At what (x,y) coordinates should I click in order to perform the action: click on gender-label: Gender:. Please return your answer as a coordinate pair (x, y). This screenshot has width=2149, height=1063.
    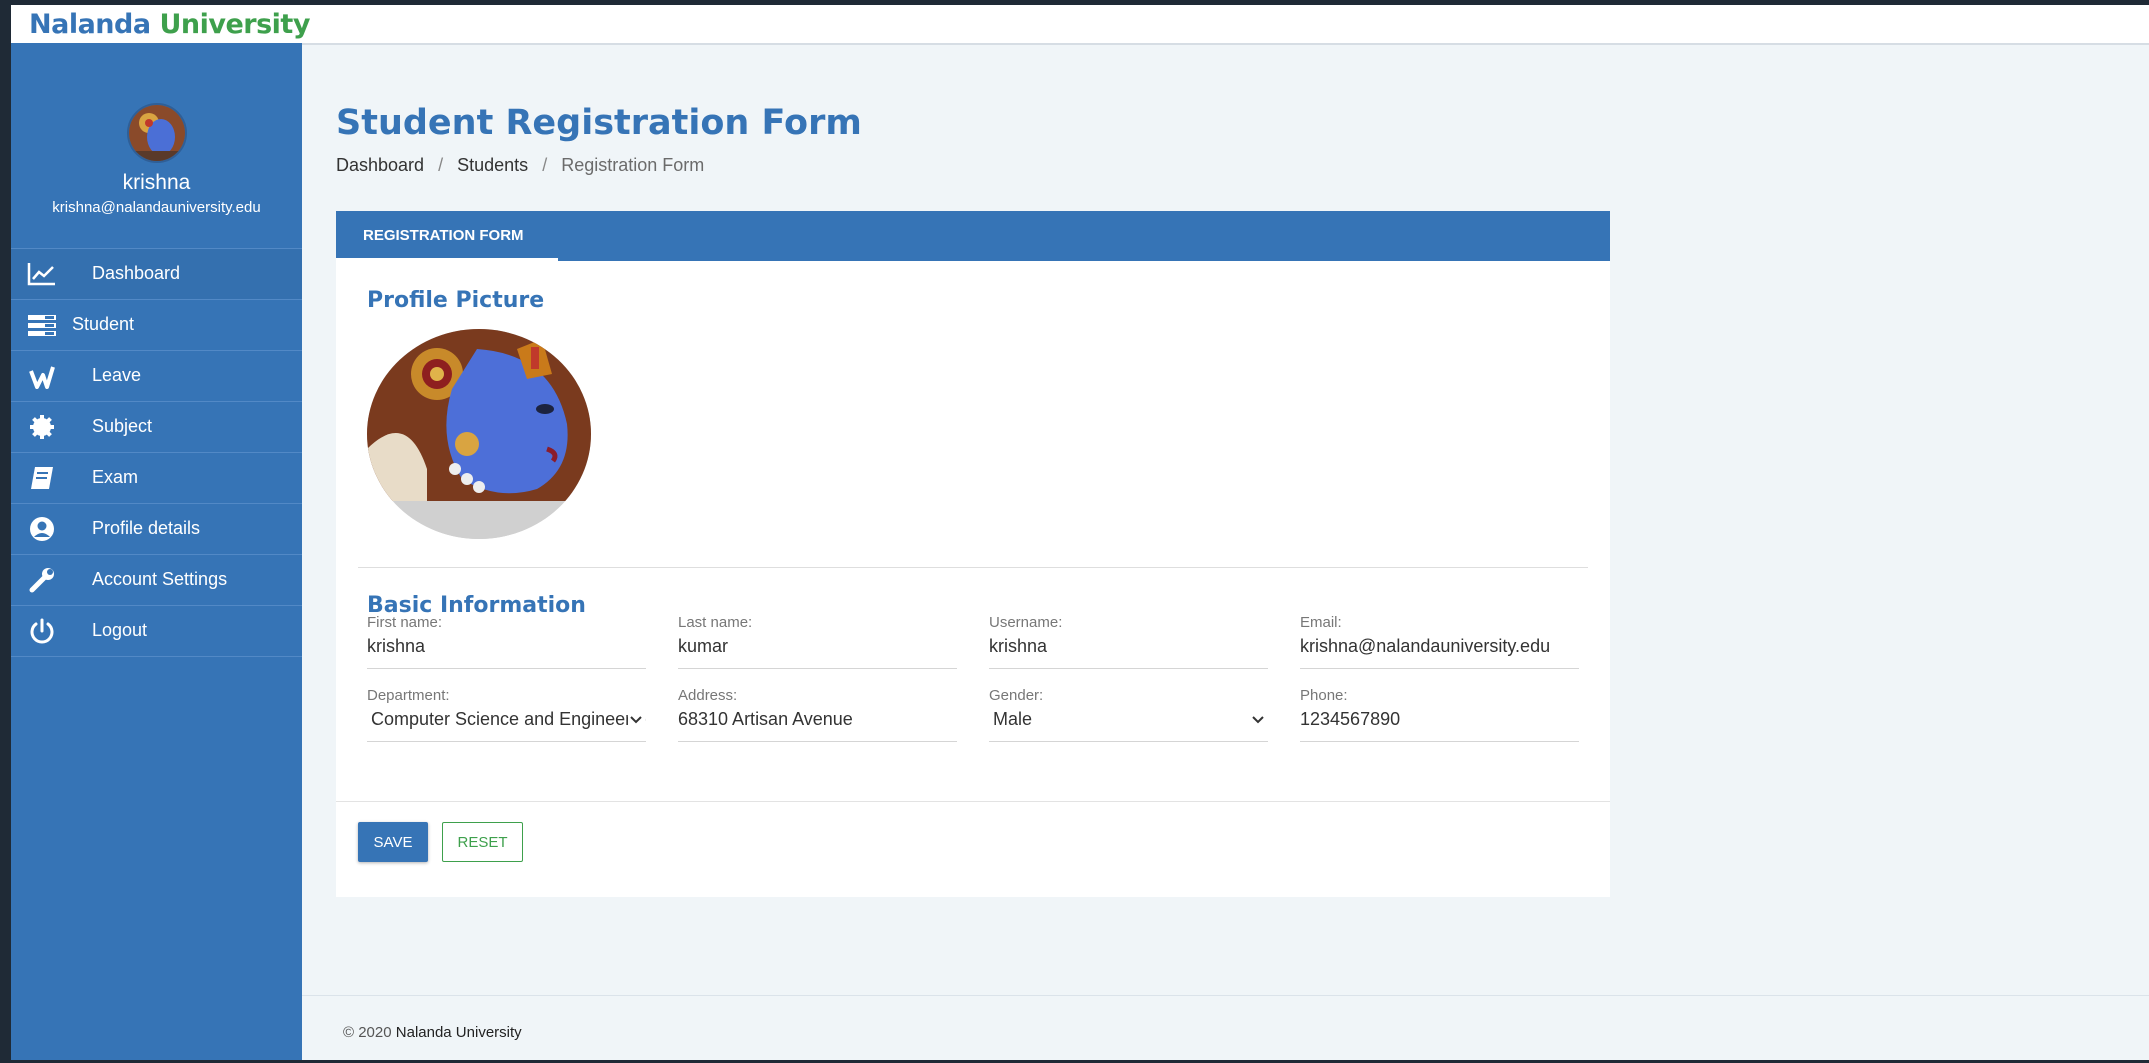
    Looking at the image, I should click on (1016, 695).